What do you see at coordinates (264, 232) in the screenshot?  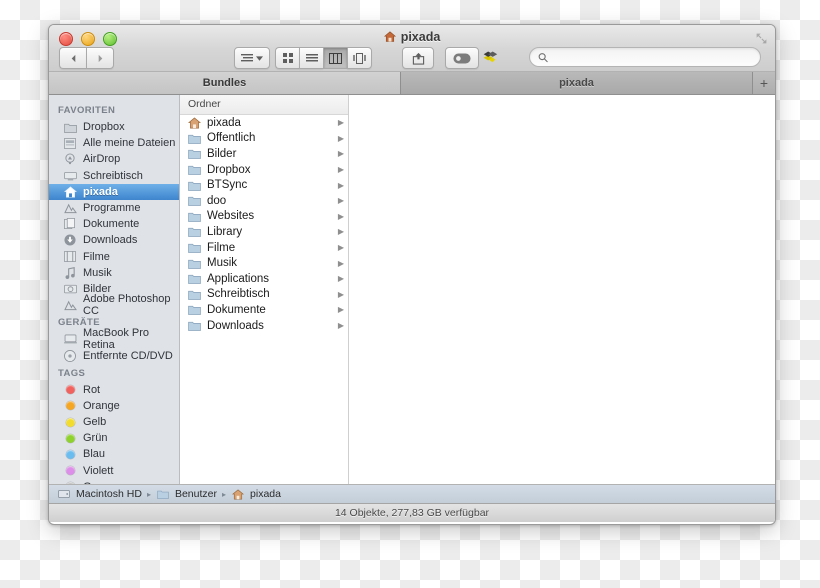 I see `list-item: Library ▶` at bounding box center [264, 232].